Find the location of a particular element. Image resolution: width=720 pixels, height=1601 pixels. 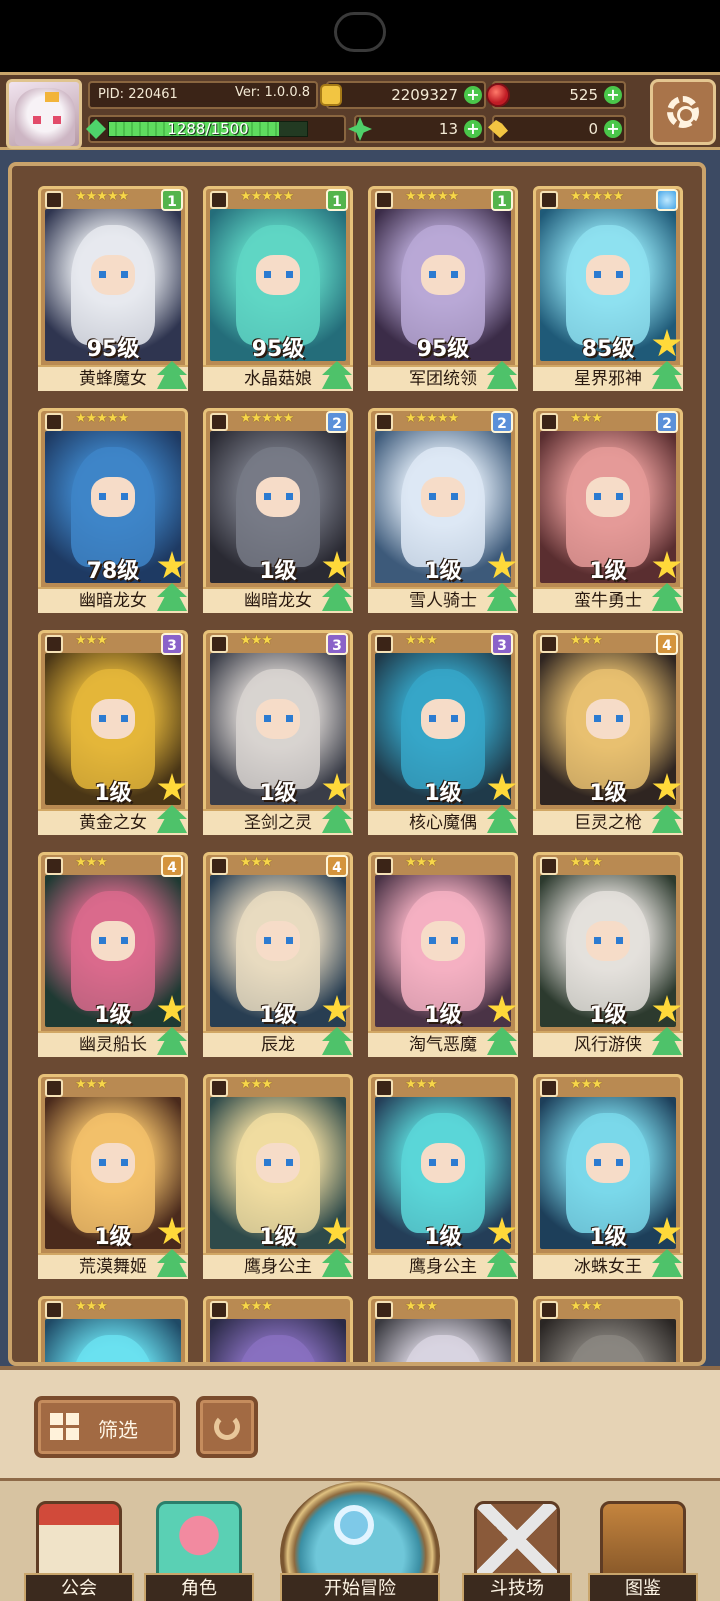

sort-toggle-button is located at coordinates (227, 1427).